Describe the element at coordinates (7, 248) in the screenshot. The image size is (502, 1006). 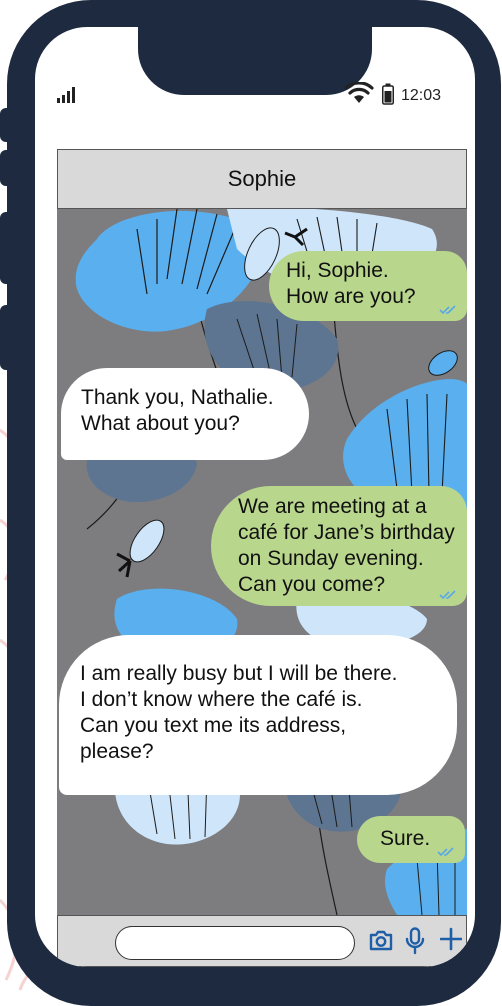
I see `side-button-volume-down` at that location.